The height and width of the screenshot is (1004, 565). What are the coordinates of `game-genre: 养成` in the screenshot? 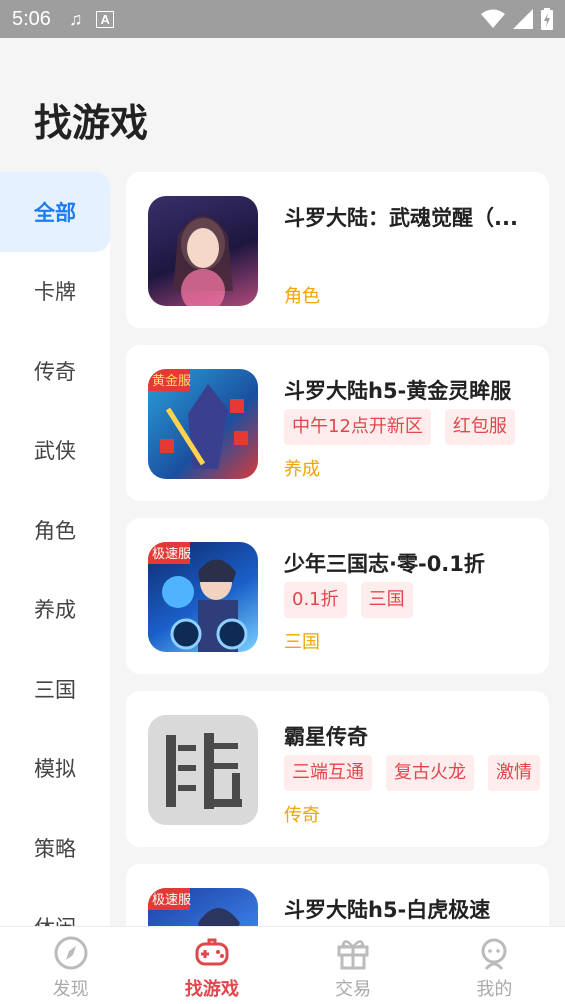 It's located at (302, 469).